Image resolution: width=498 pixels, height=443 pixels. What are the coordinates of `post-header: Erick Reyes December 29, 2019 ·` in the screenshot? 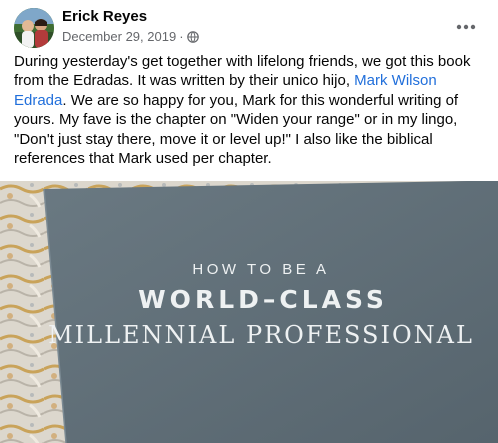 It's located at (249, 26).